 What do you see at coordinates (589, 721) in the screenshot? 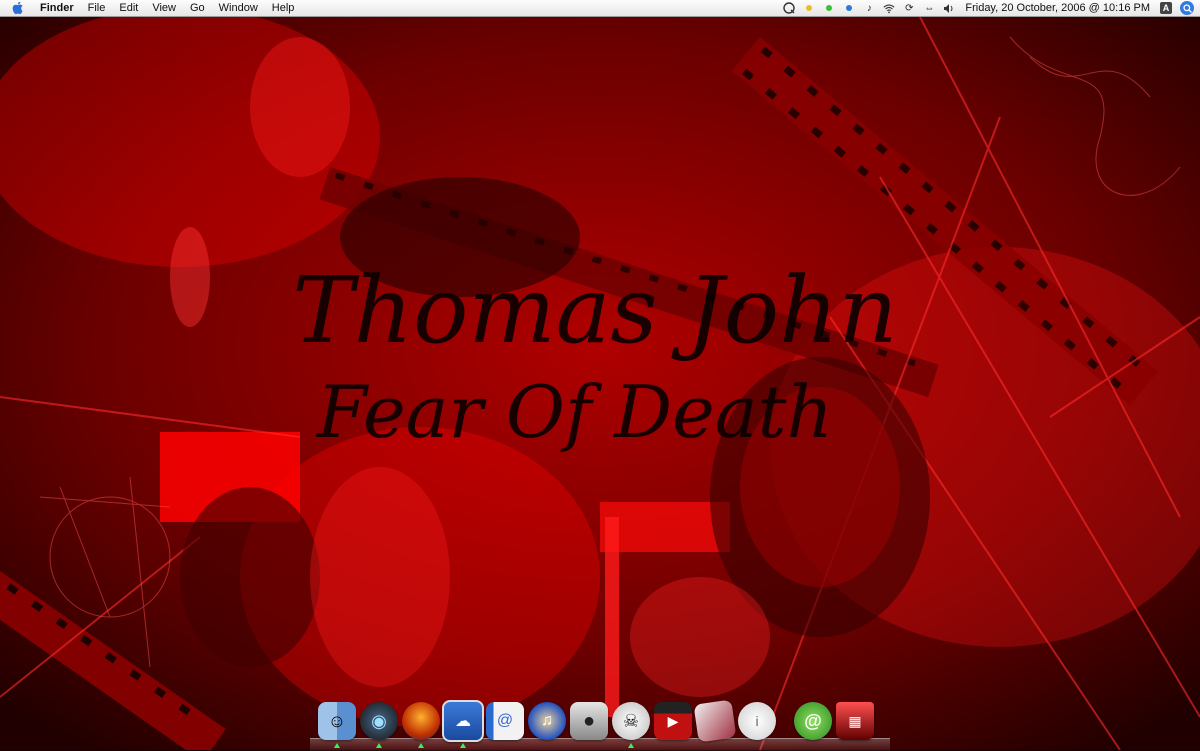
I see `dock-camera-icon: ●` at bounding box center [589, 721].